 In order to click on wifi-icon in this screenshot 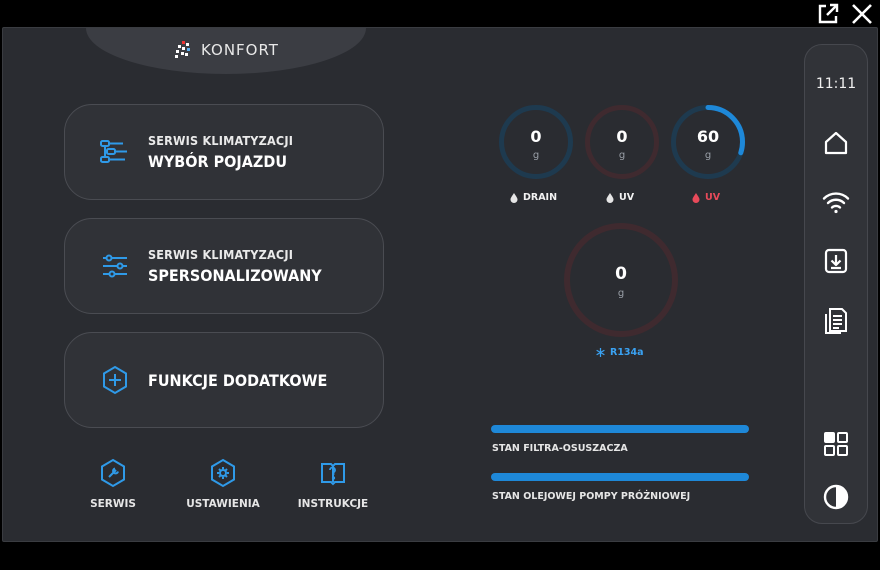, I will do `click(836, 203)`.